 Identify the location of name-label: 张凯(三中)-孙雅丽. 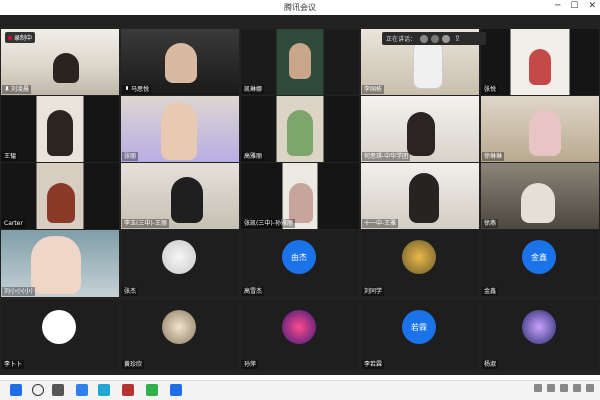
(268, 223).